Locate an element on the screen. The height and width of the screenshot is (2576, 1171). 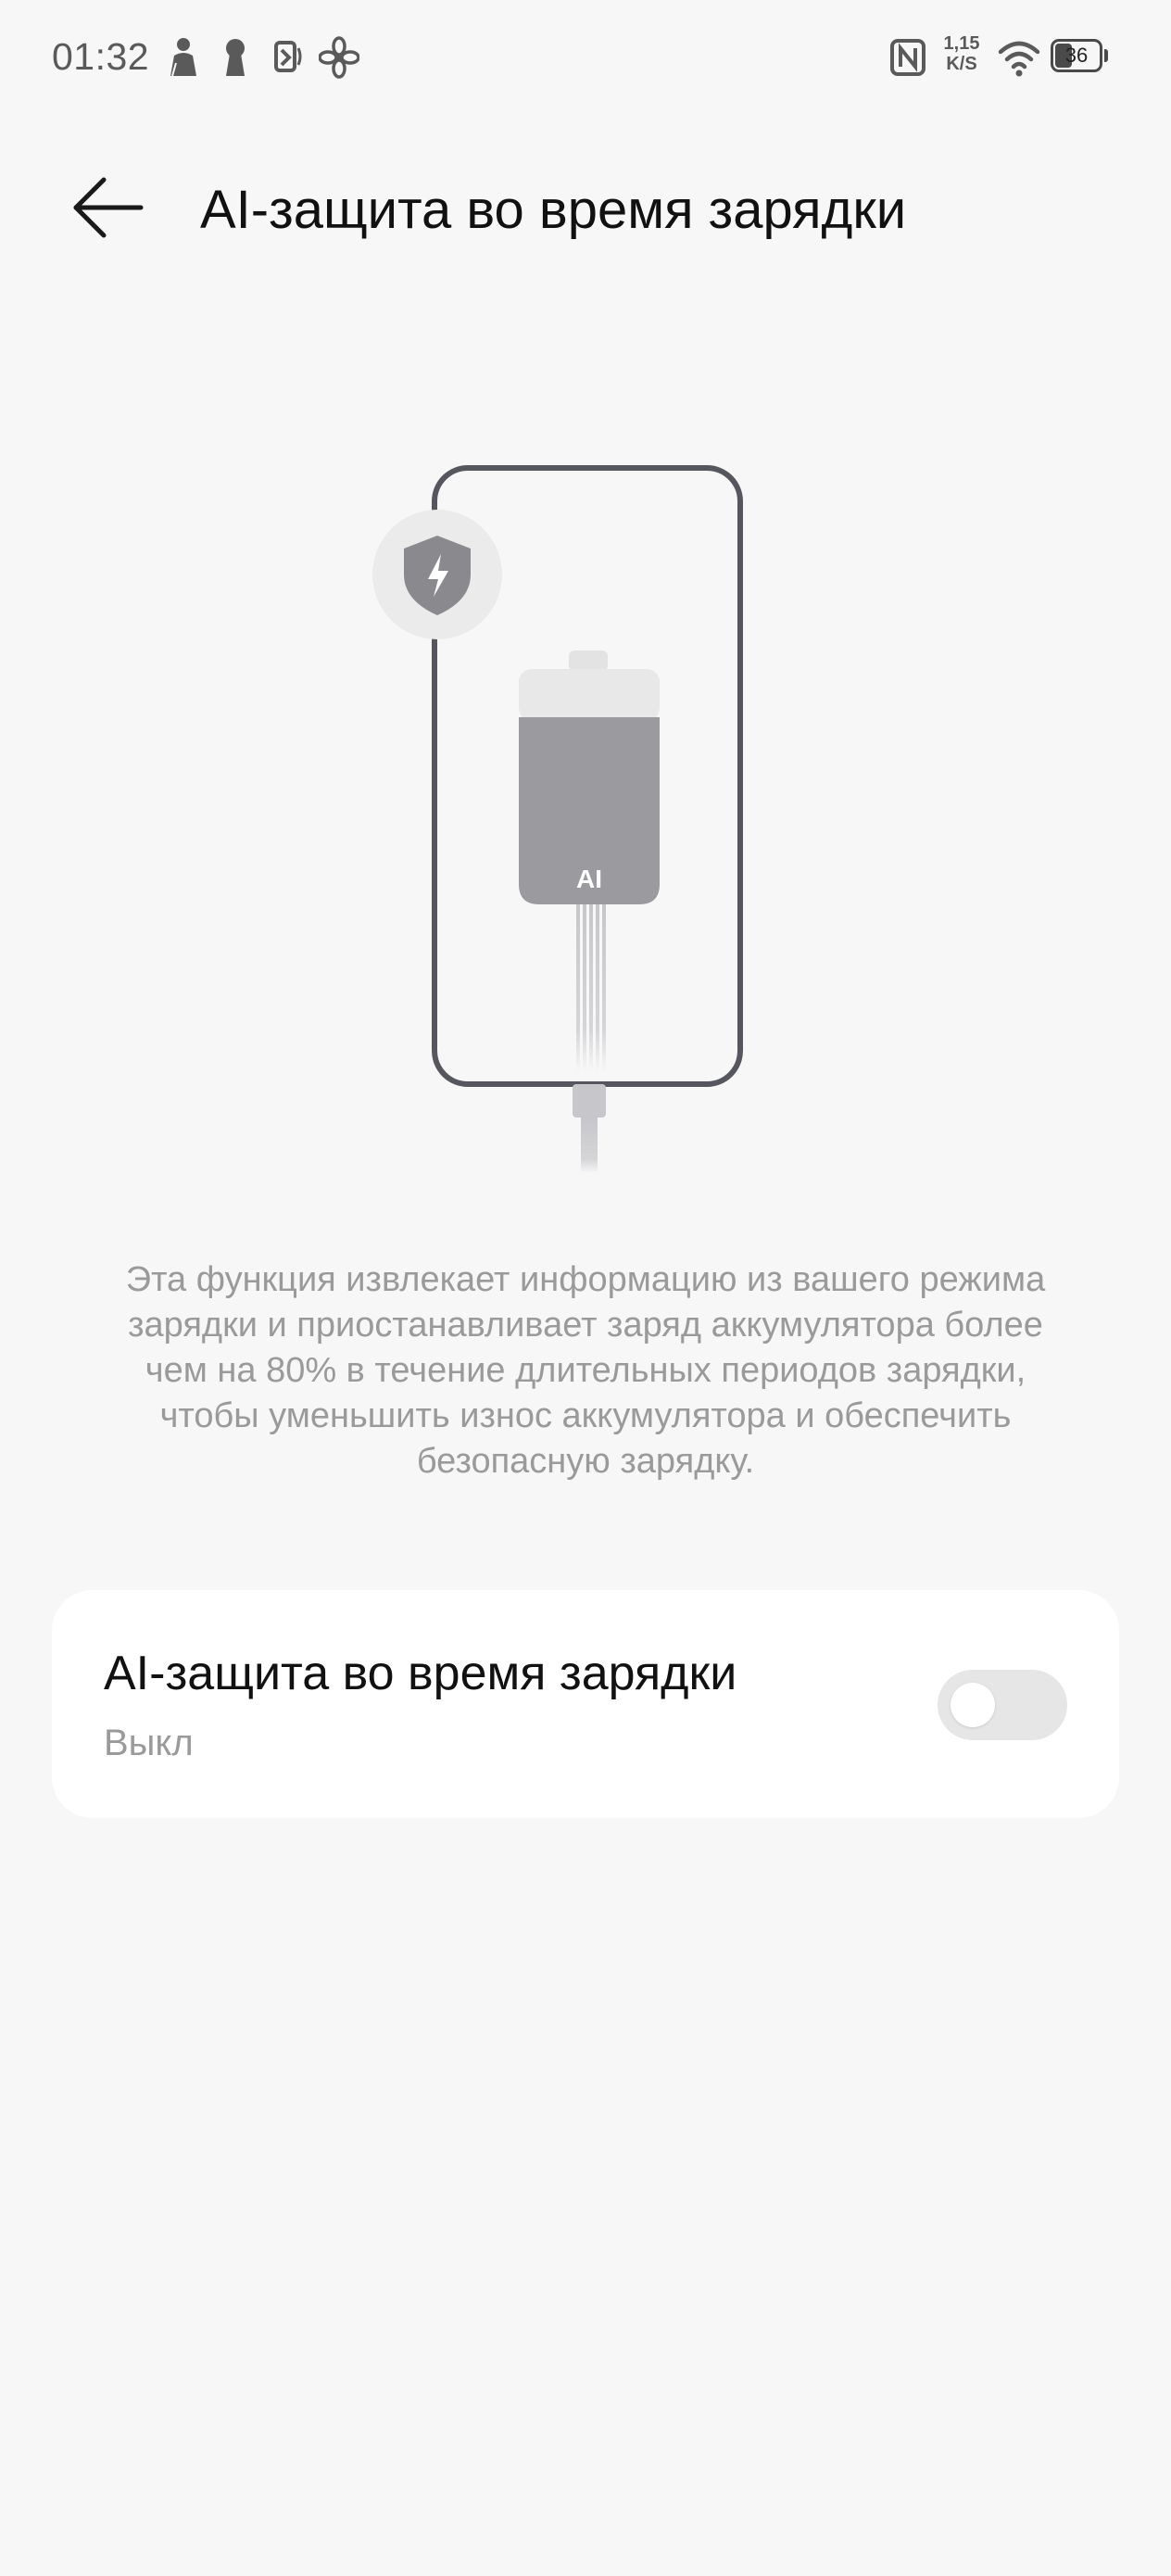
network-speed: 1,15 K/S is located at coordinates (962, 53).